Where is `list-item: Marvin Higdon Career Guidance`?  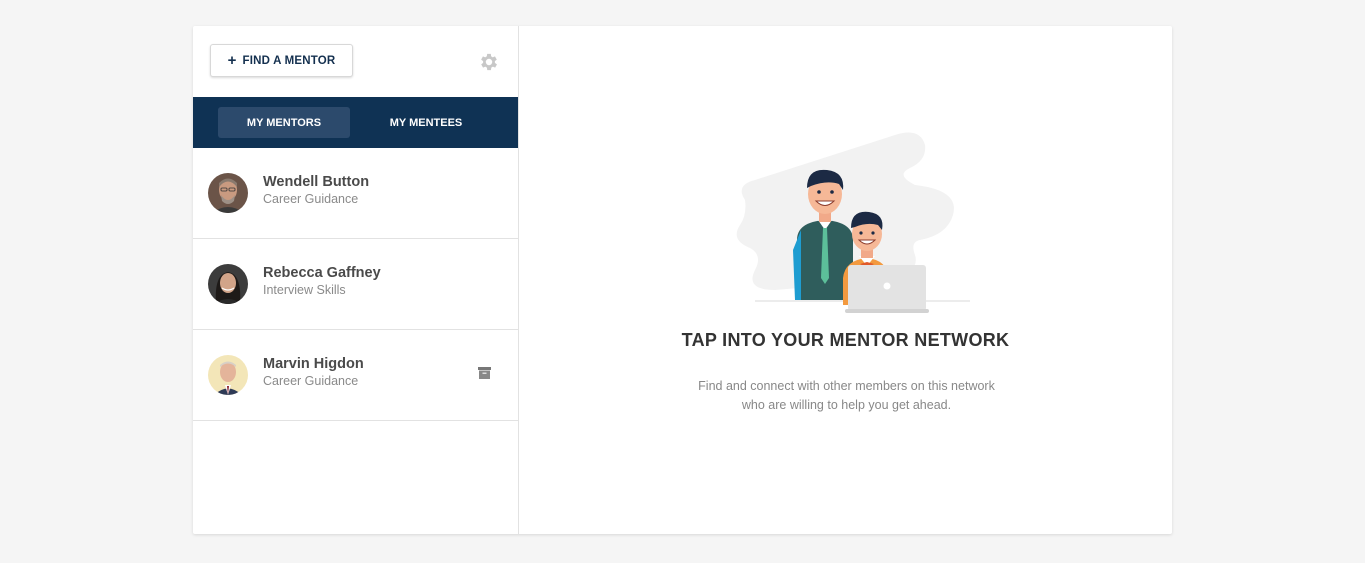 list-item: Marvin Higdon Career Guidance is located at coordinates (355, 375).